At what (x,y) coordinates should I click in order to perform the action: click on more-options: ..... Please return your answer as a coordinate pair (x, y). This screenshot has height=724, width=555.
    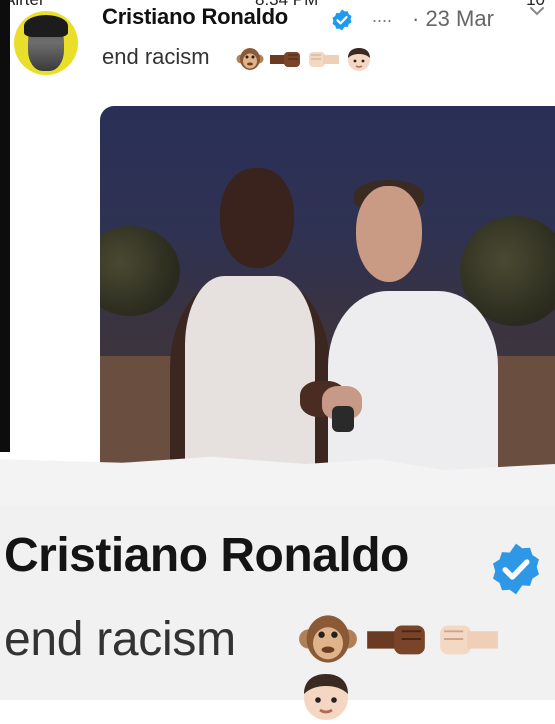
    Looking at the image, I should click on (382, 16).